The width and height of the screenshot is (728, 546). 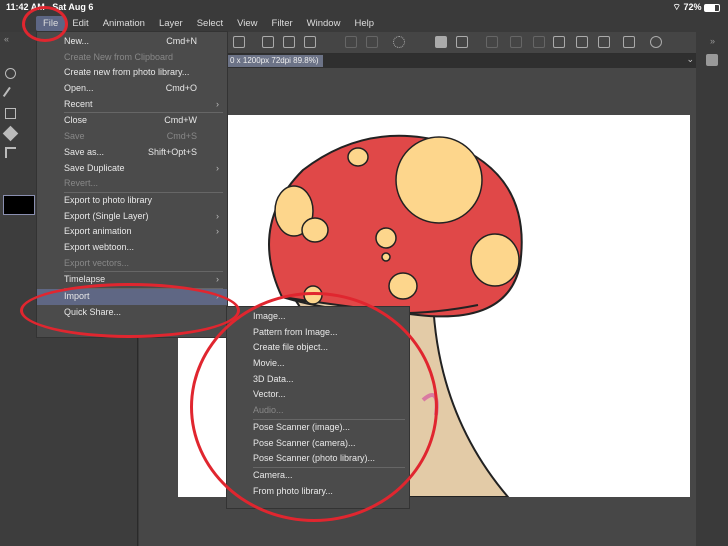 What do you see at coordinates (351, 42) in the screenshot?
I see `undo-icon` at bounding box center [351, 42].